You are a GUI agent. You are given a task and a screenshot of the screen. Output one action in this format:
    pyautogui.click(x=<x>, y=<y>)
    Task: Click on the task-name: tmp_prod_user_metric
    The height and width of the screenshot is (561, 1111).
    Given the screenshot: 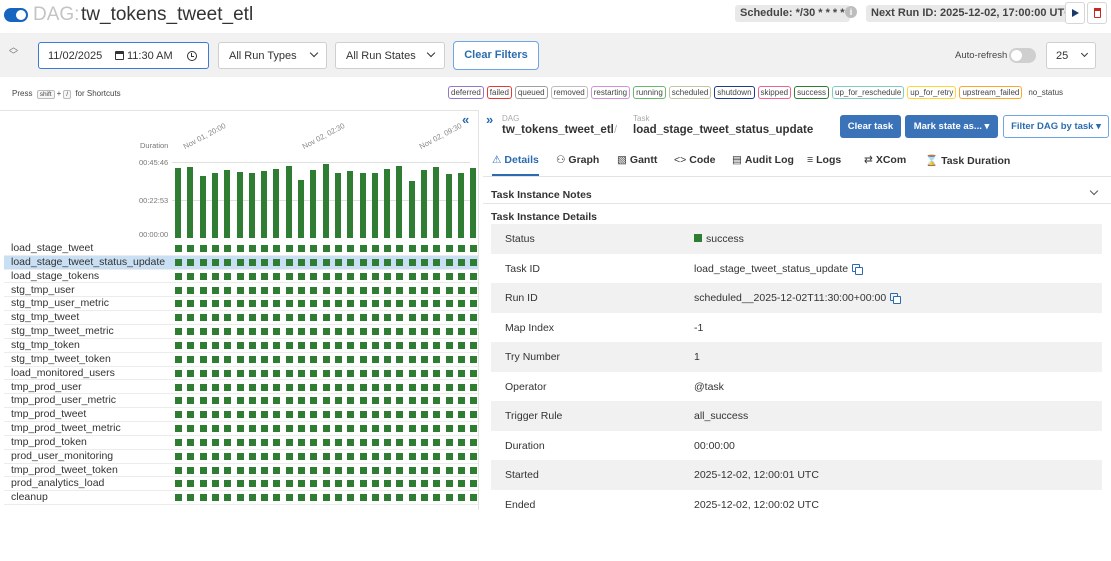 What is the action you would take?
    pyautogui.click(x=63, y=400)
    